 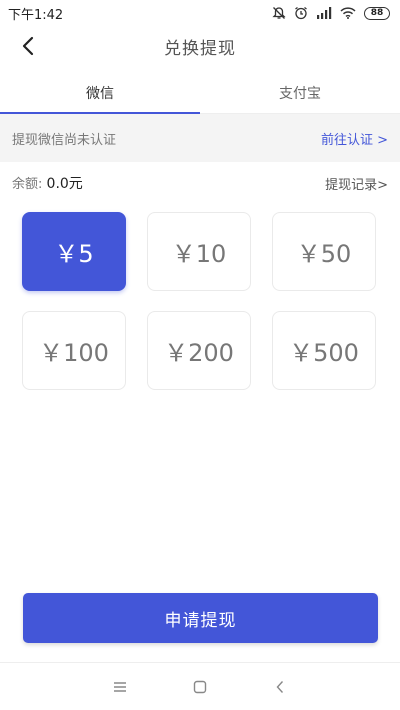 I want to click on tab-alipay: 支付宝, so click(x=300, y=92).